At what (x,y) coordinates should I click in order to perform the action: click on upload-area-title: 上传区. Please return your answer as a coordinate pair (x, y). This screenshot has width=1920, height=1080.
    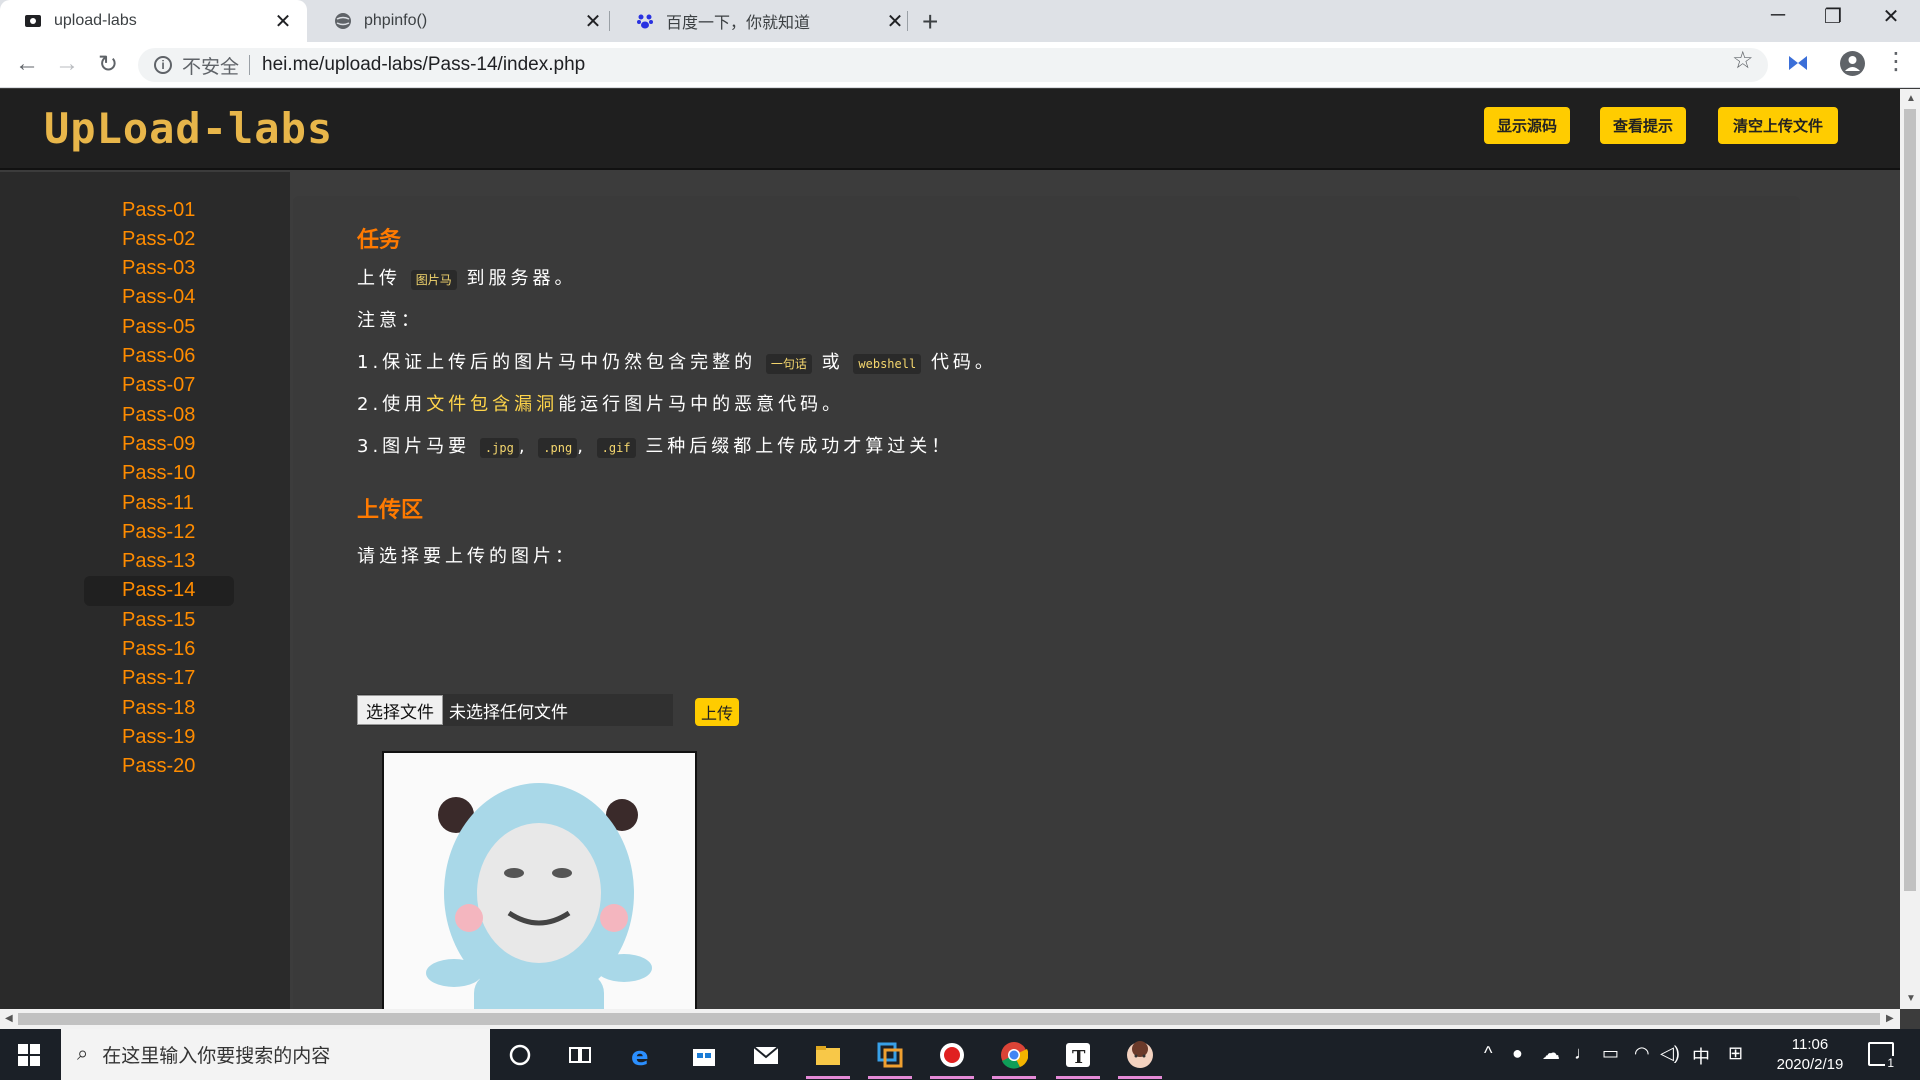
    Looking at the image, I should click on (390, 510).